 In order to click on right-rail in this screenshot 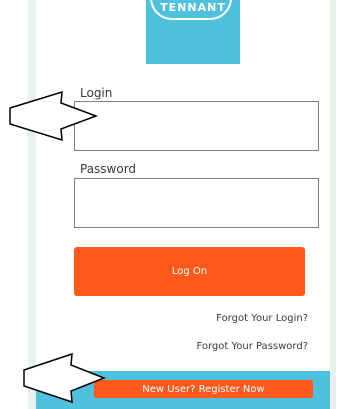, I will do `click(336, 204)`.